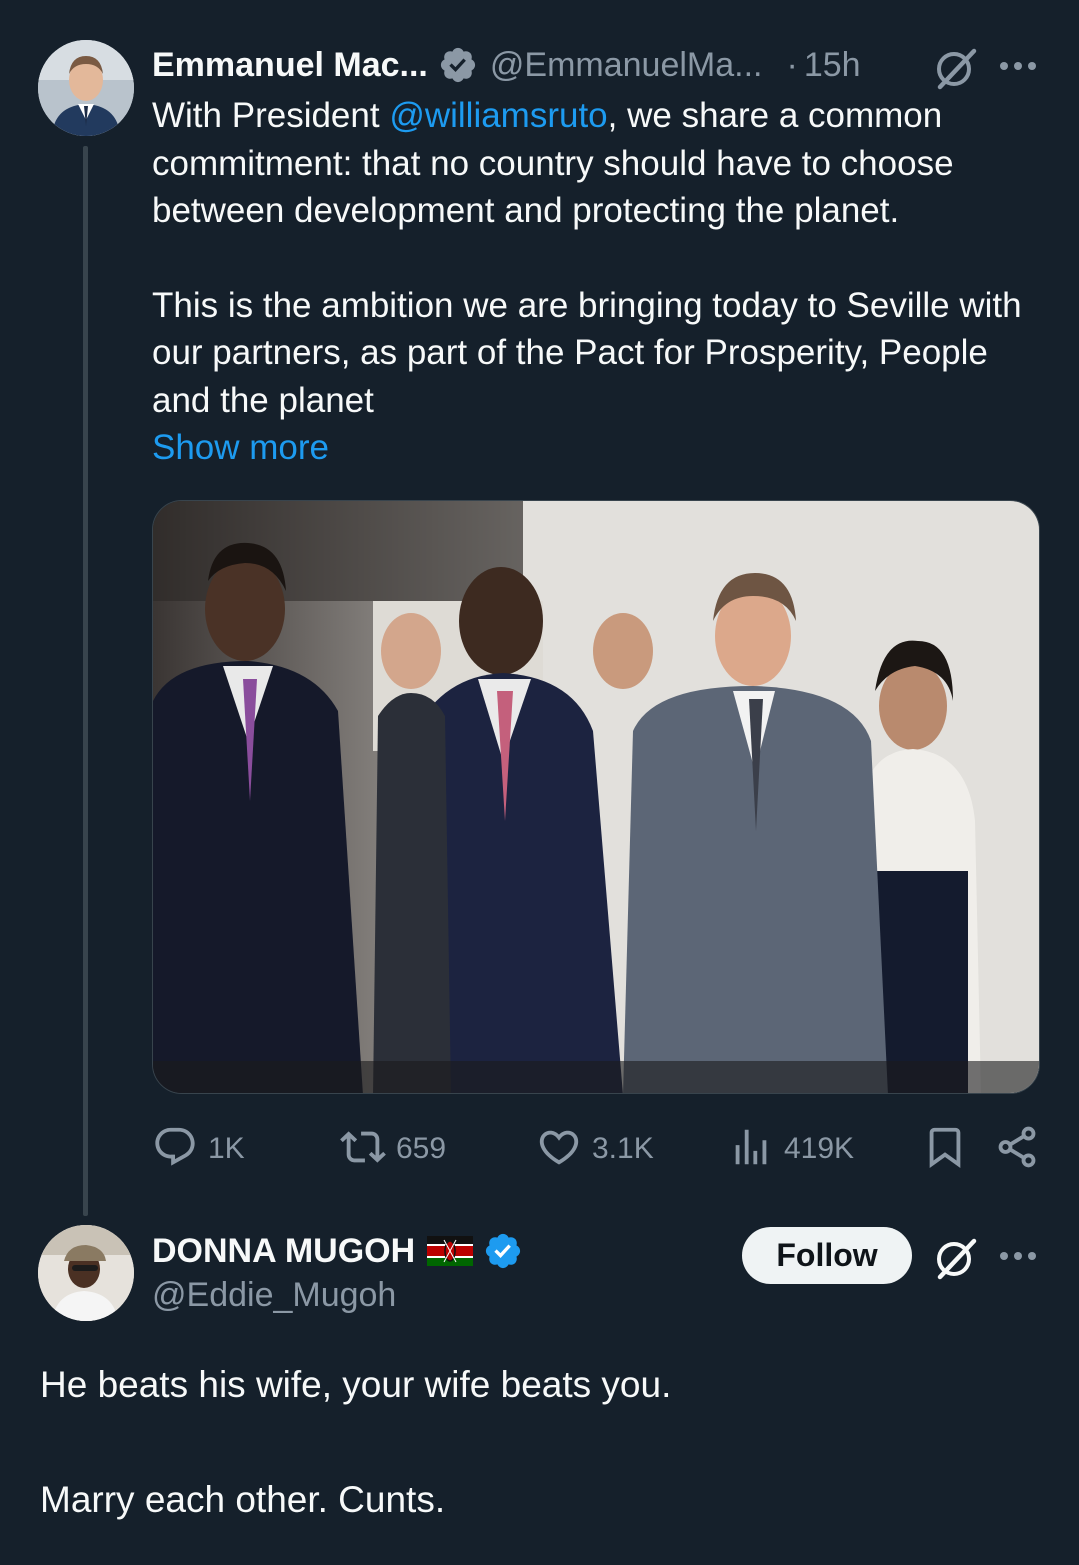  I want to click on views-action: 419K, so click(791, 1149).